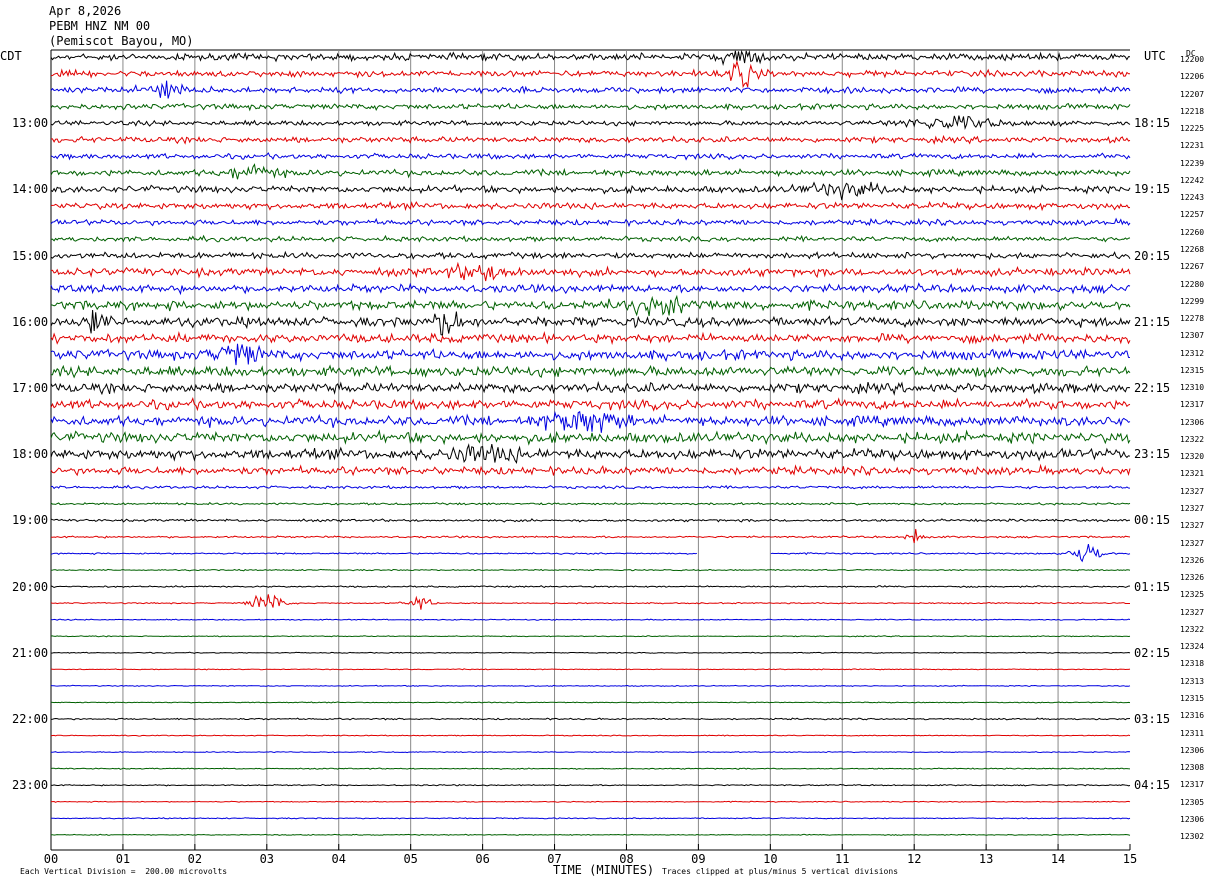  Describe the element at coordinates (51, 859) in the screenshot. I see `x-tick-label: 00` at that location.